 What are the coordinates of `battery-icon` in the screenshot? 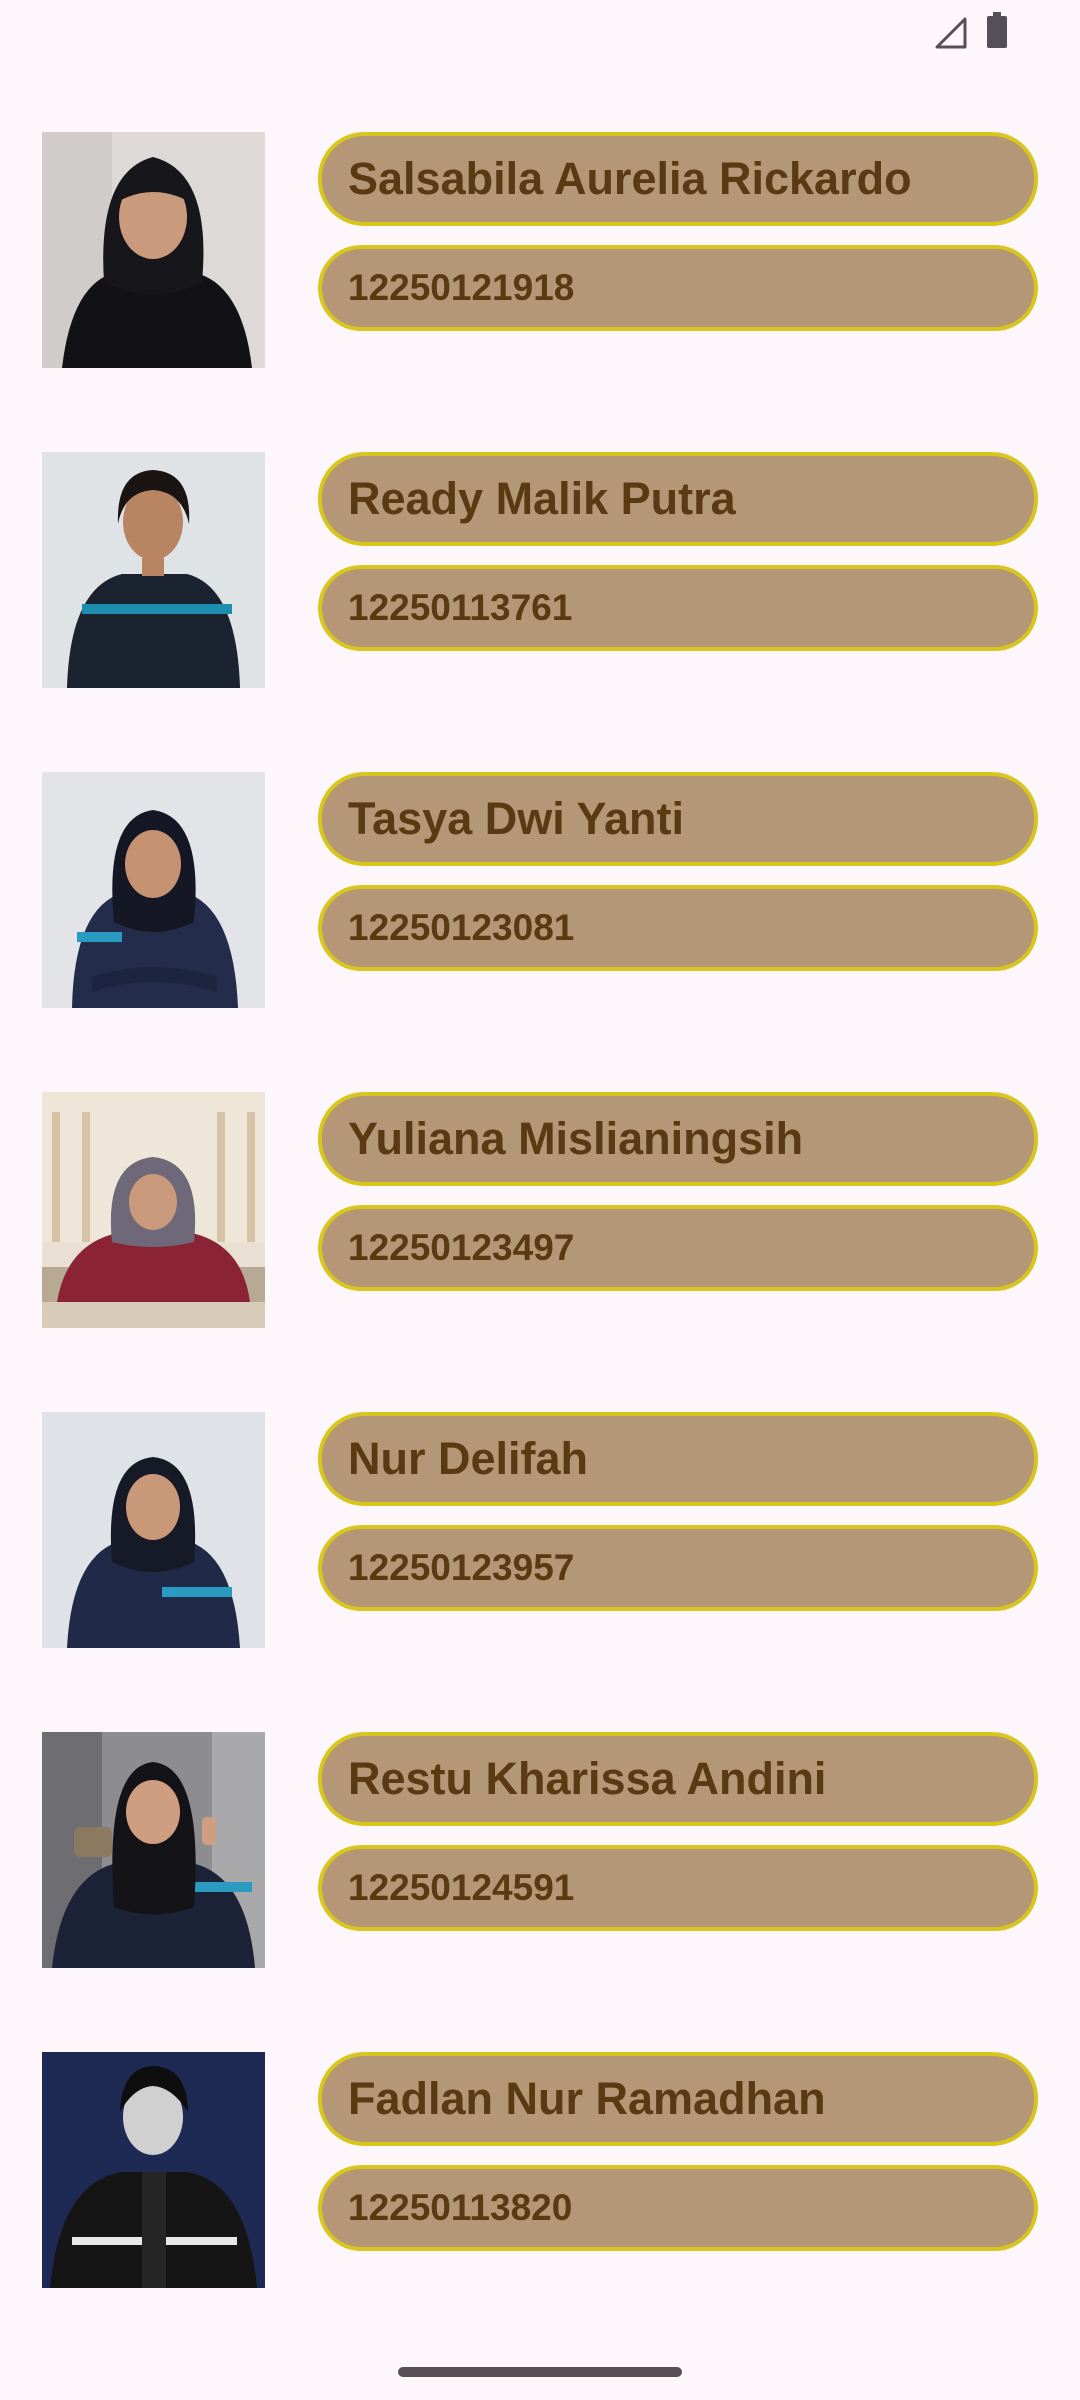 It's located at (997, 30).